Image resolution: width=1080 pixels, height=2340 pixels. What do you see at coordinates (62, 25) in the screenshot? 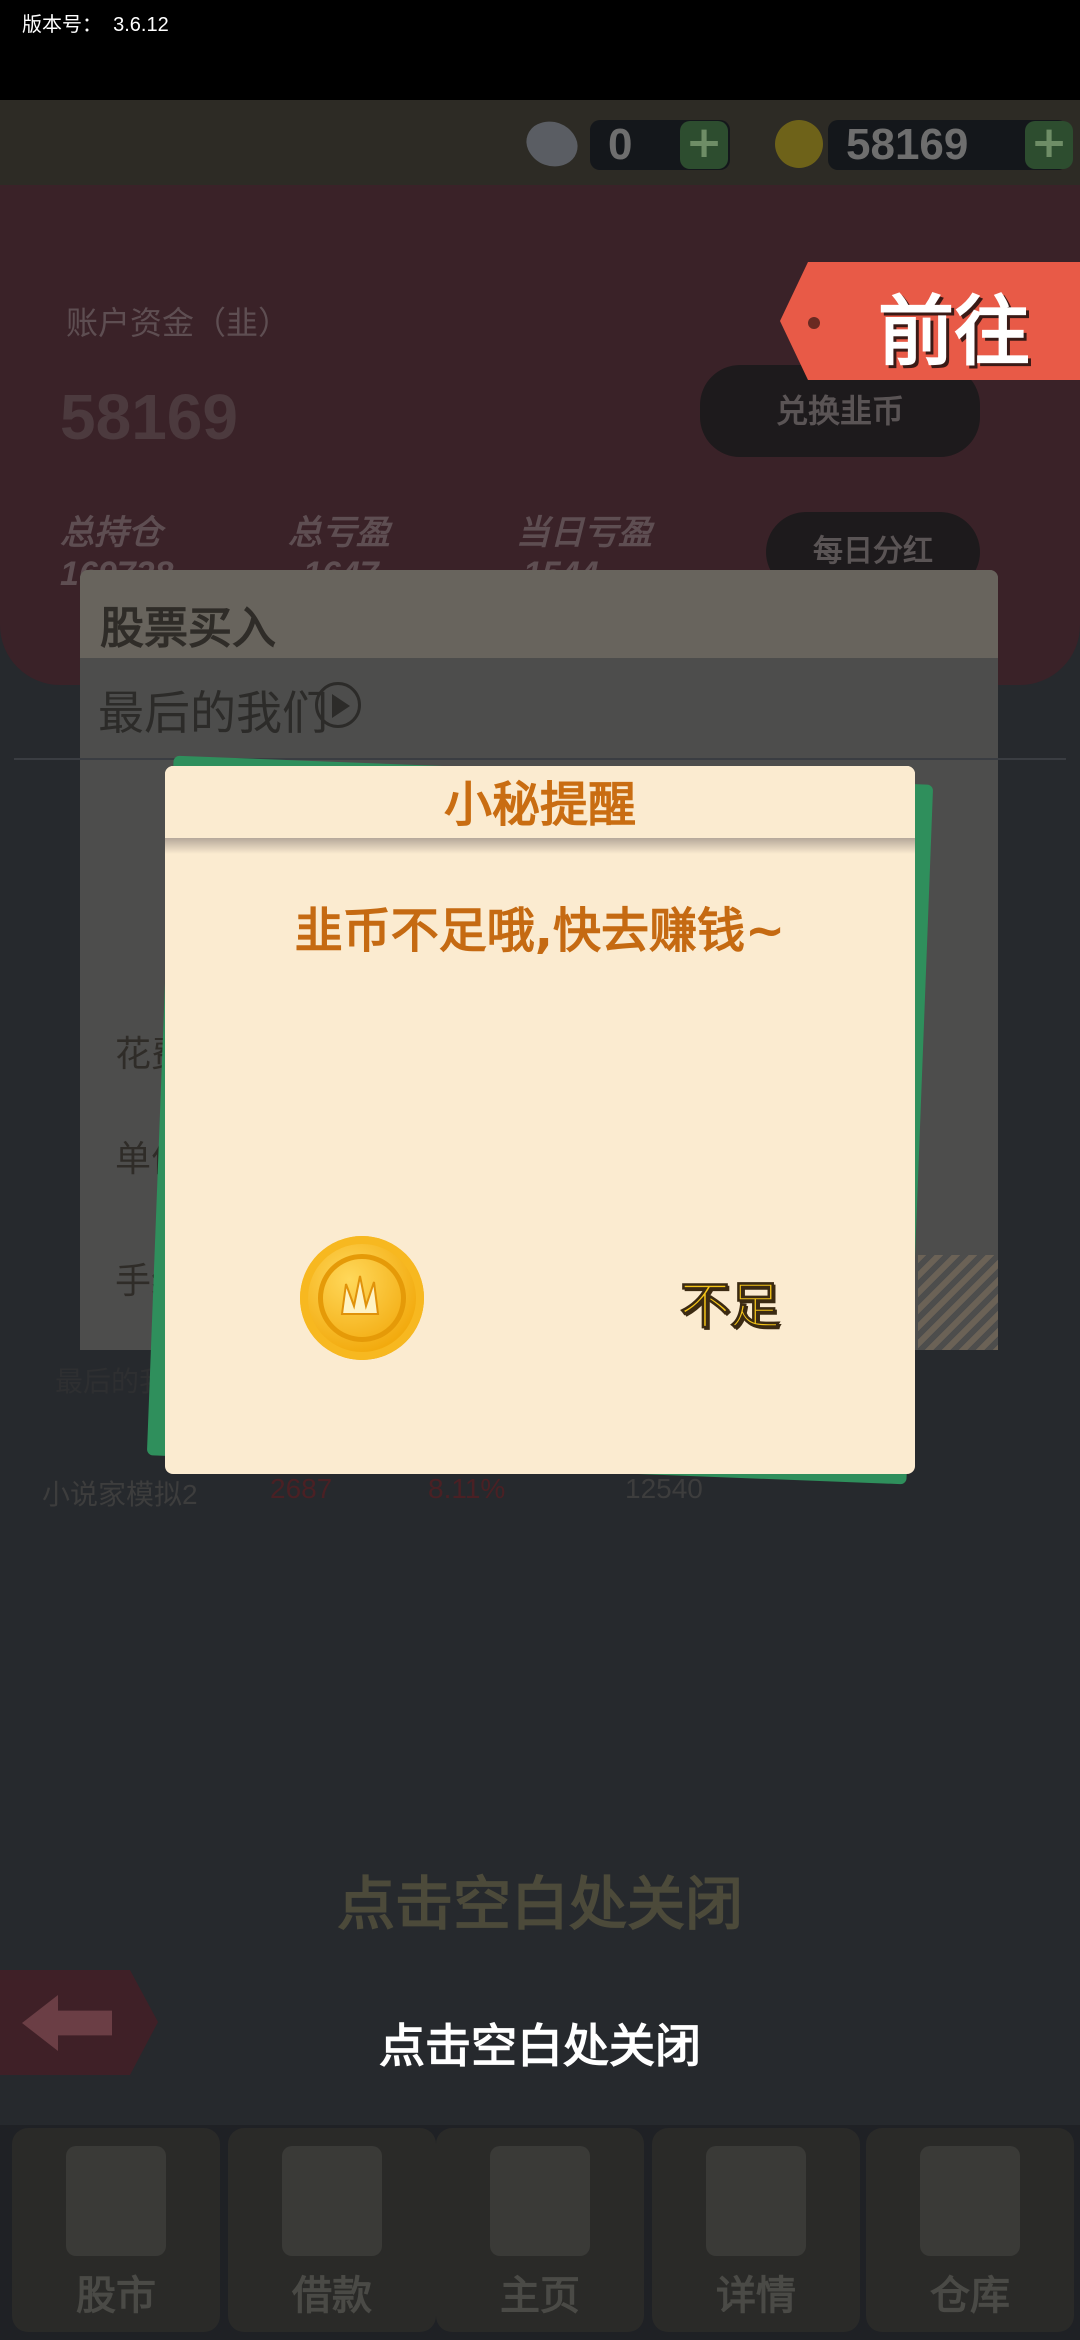
I see `version-label: 版本号：` at bounding box center [62, 25].